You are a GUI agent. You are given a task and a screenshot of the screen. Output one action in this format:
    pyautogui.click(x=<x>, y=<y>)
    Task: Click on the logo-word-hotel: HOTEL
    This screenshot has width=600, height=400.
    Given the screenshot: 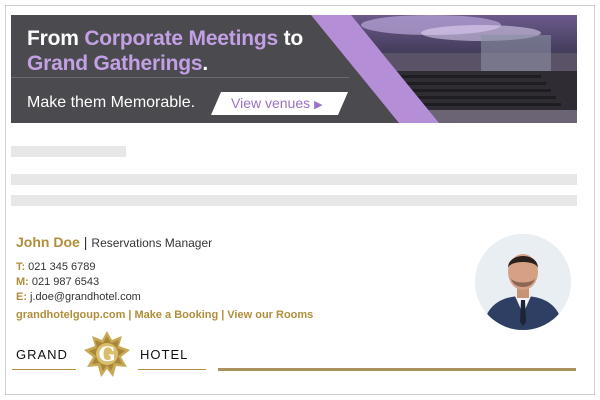 What is the action you would take?
    pyautogui.click(x=164, y=354)
    